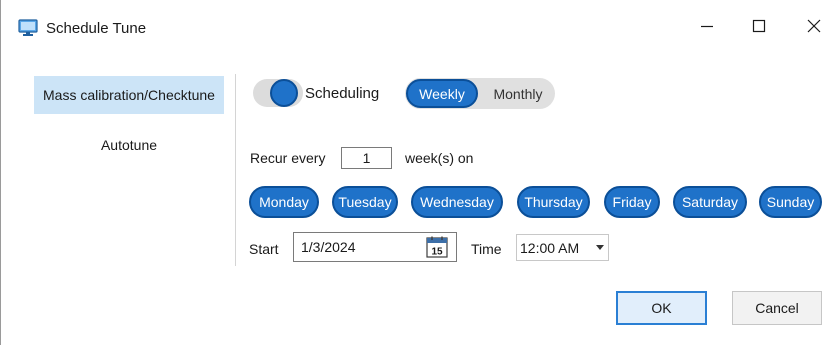 The image size is (833, 345). What do you see at coordinates (480, 93) in the screenshot?
I see `frequency-selector: Weekly Monthly` at bounding box center [480, 93].